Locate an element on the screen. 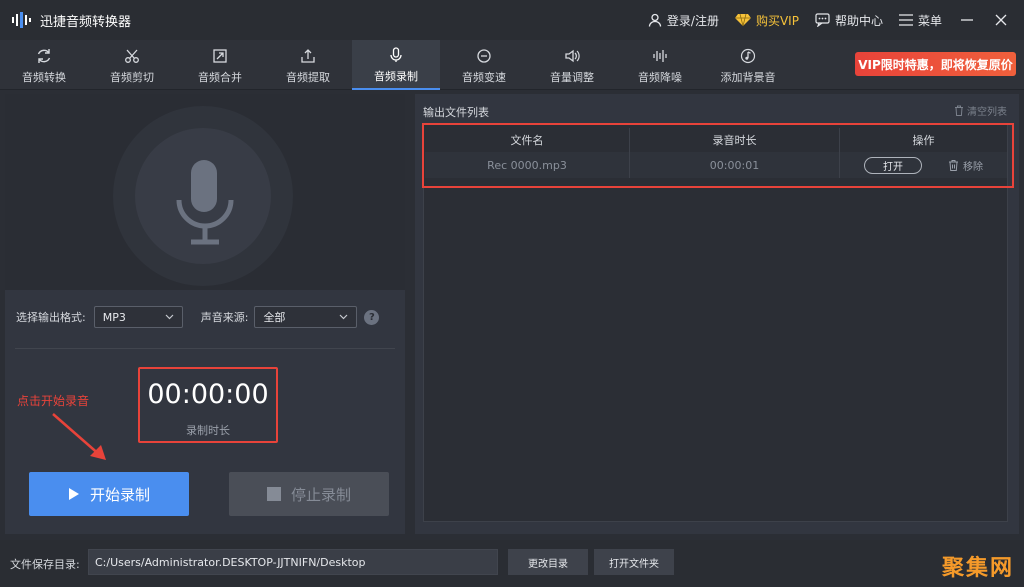 The width and height of the screenshot is (1024, 587). volume-icon is located at coordinates (572, 56).